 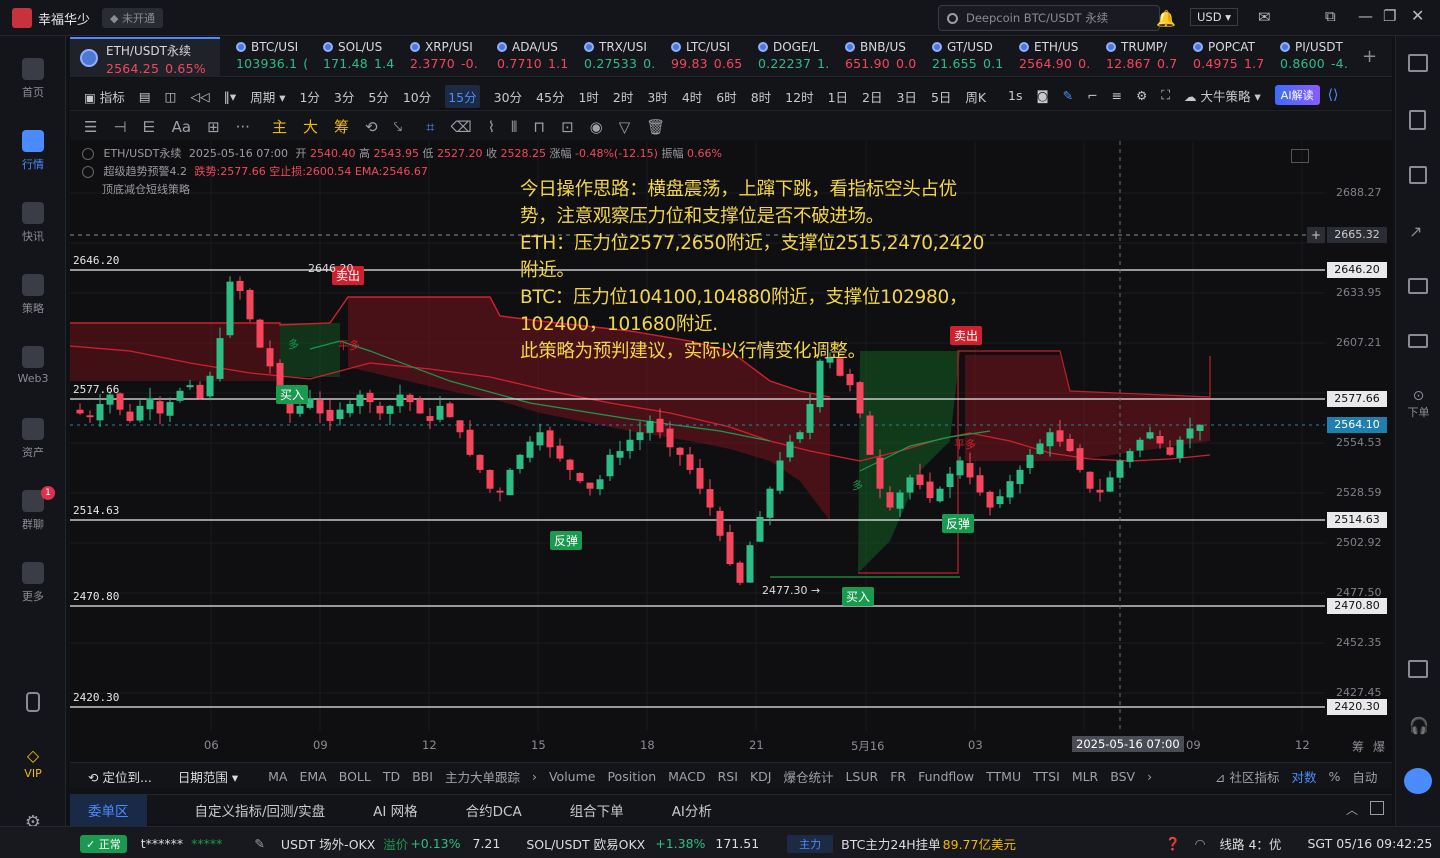 What do you see at coordinates (588, 96) in the screenshot?
I see `period-7: 1时` at bounding box center [588, 96].